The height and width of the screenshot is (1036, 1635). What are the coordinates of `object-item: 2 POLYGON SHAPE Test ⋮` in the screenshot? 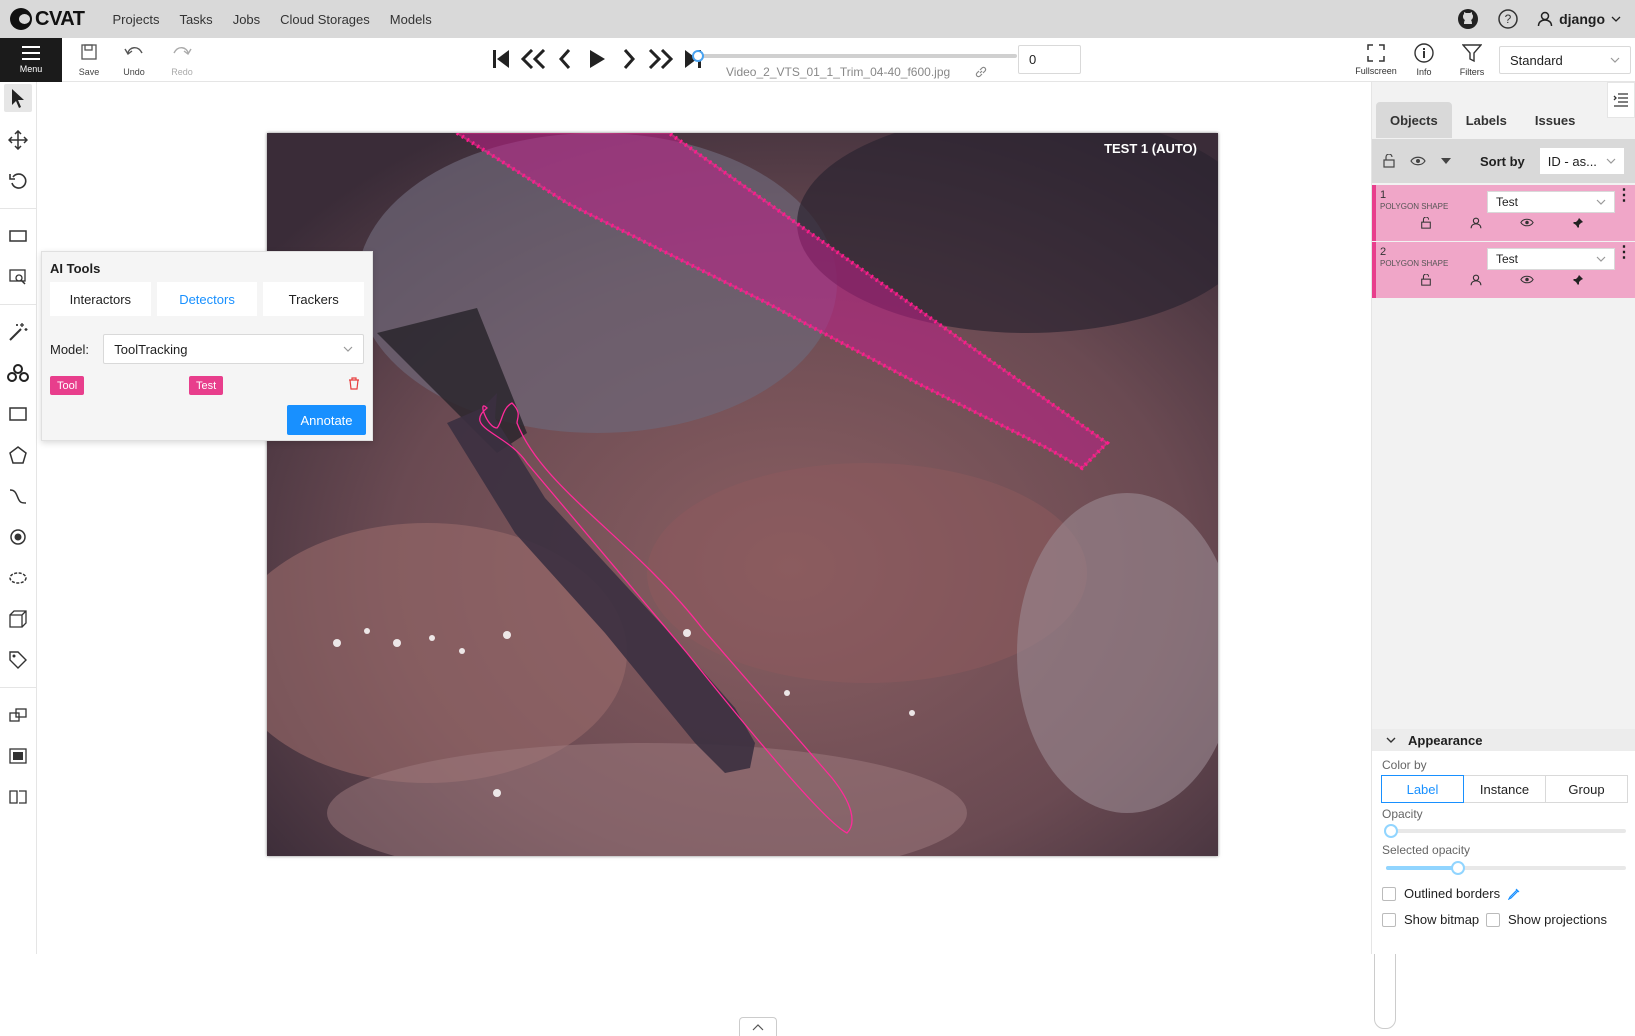 It's located at (1503, 270).